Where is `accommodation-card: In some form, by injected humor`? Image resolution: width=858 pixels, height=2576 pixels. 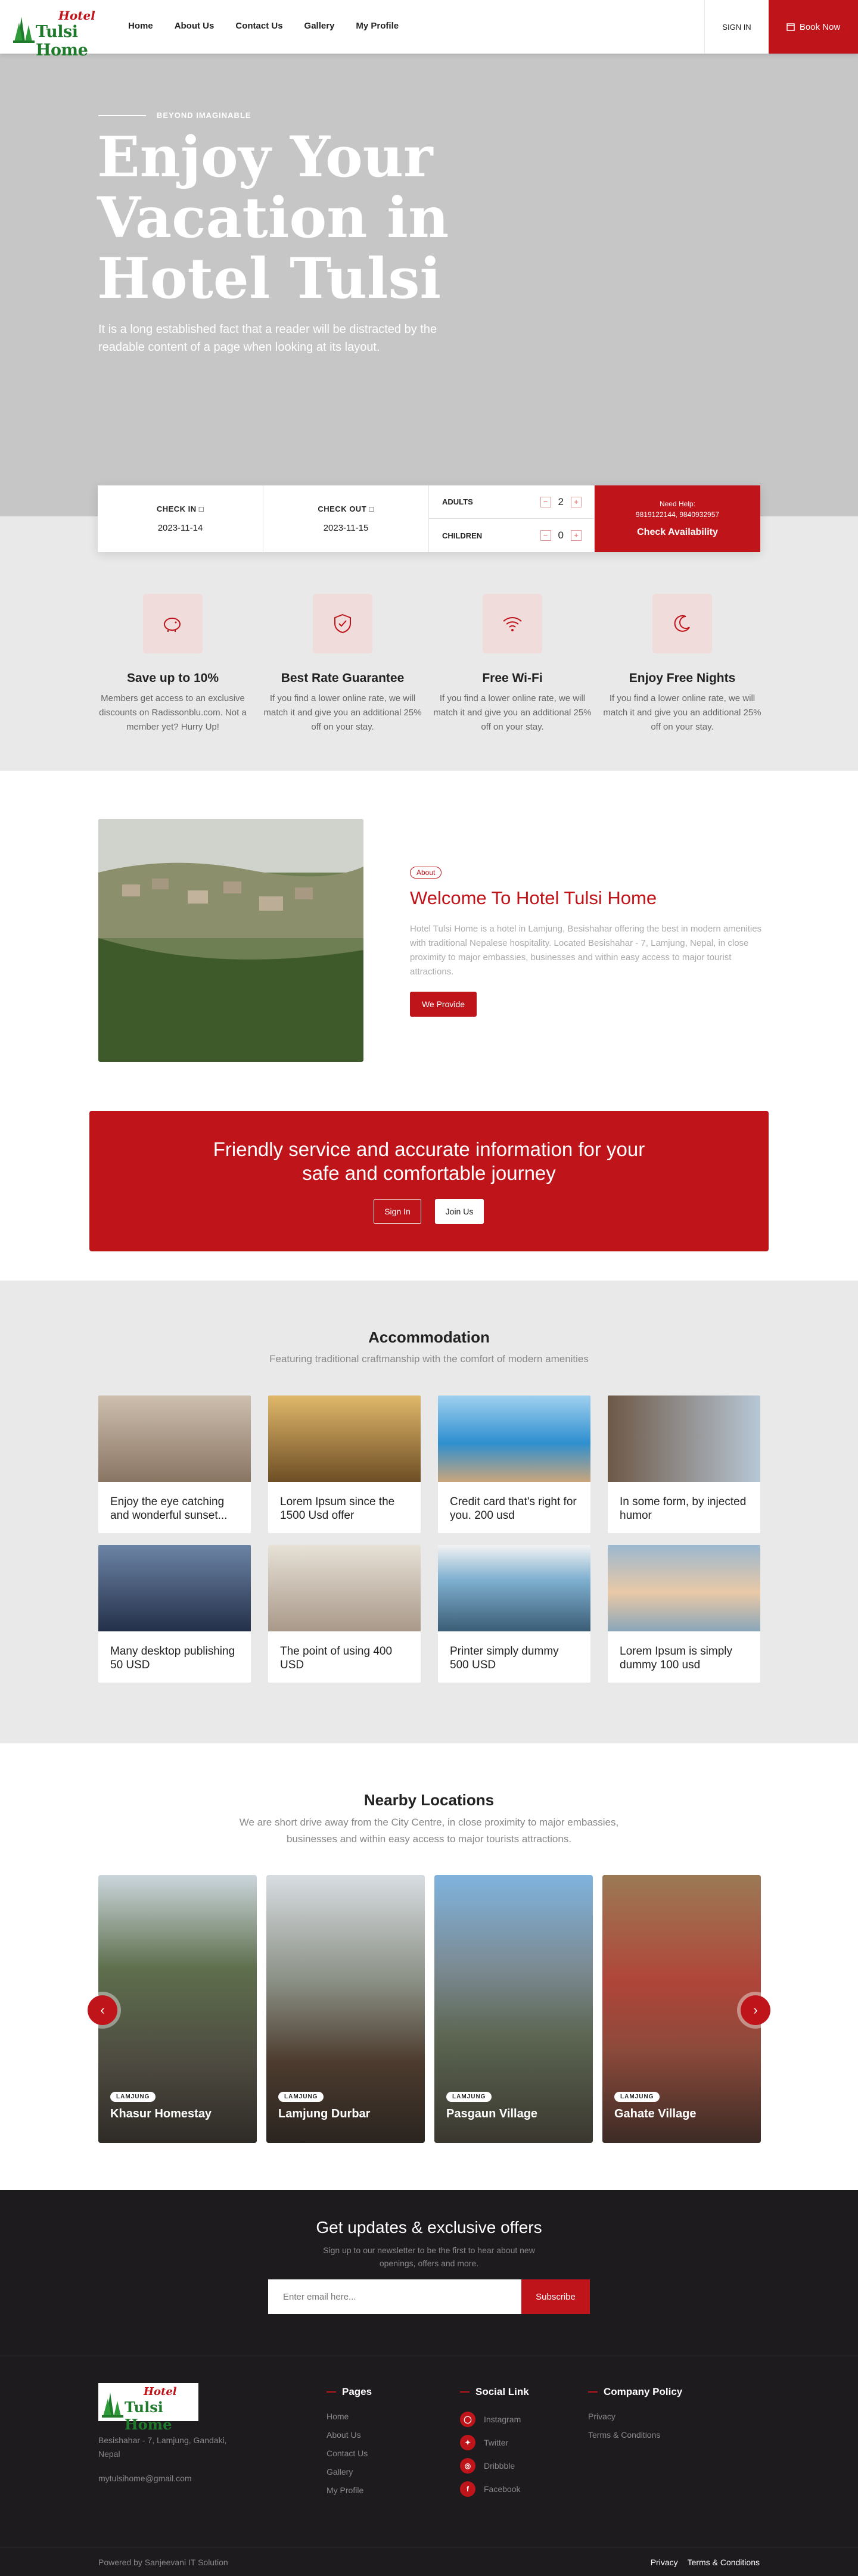
accommodation-card: In some form, by injected humor is located at coordinates (684, 1464).